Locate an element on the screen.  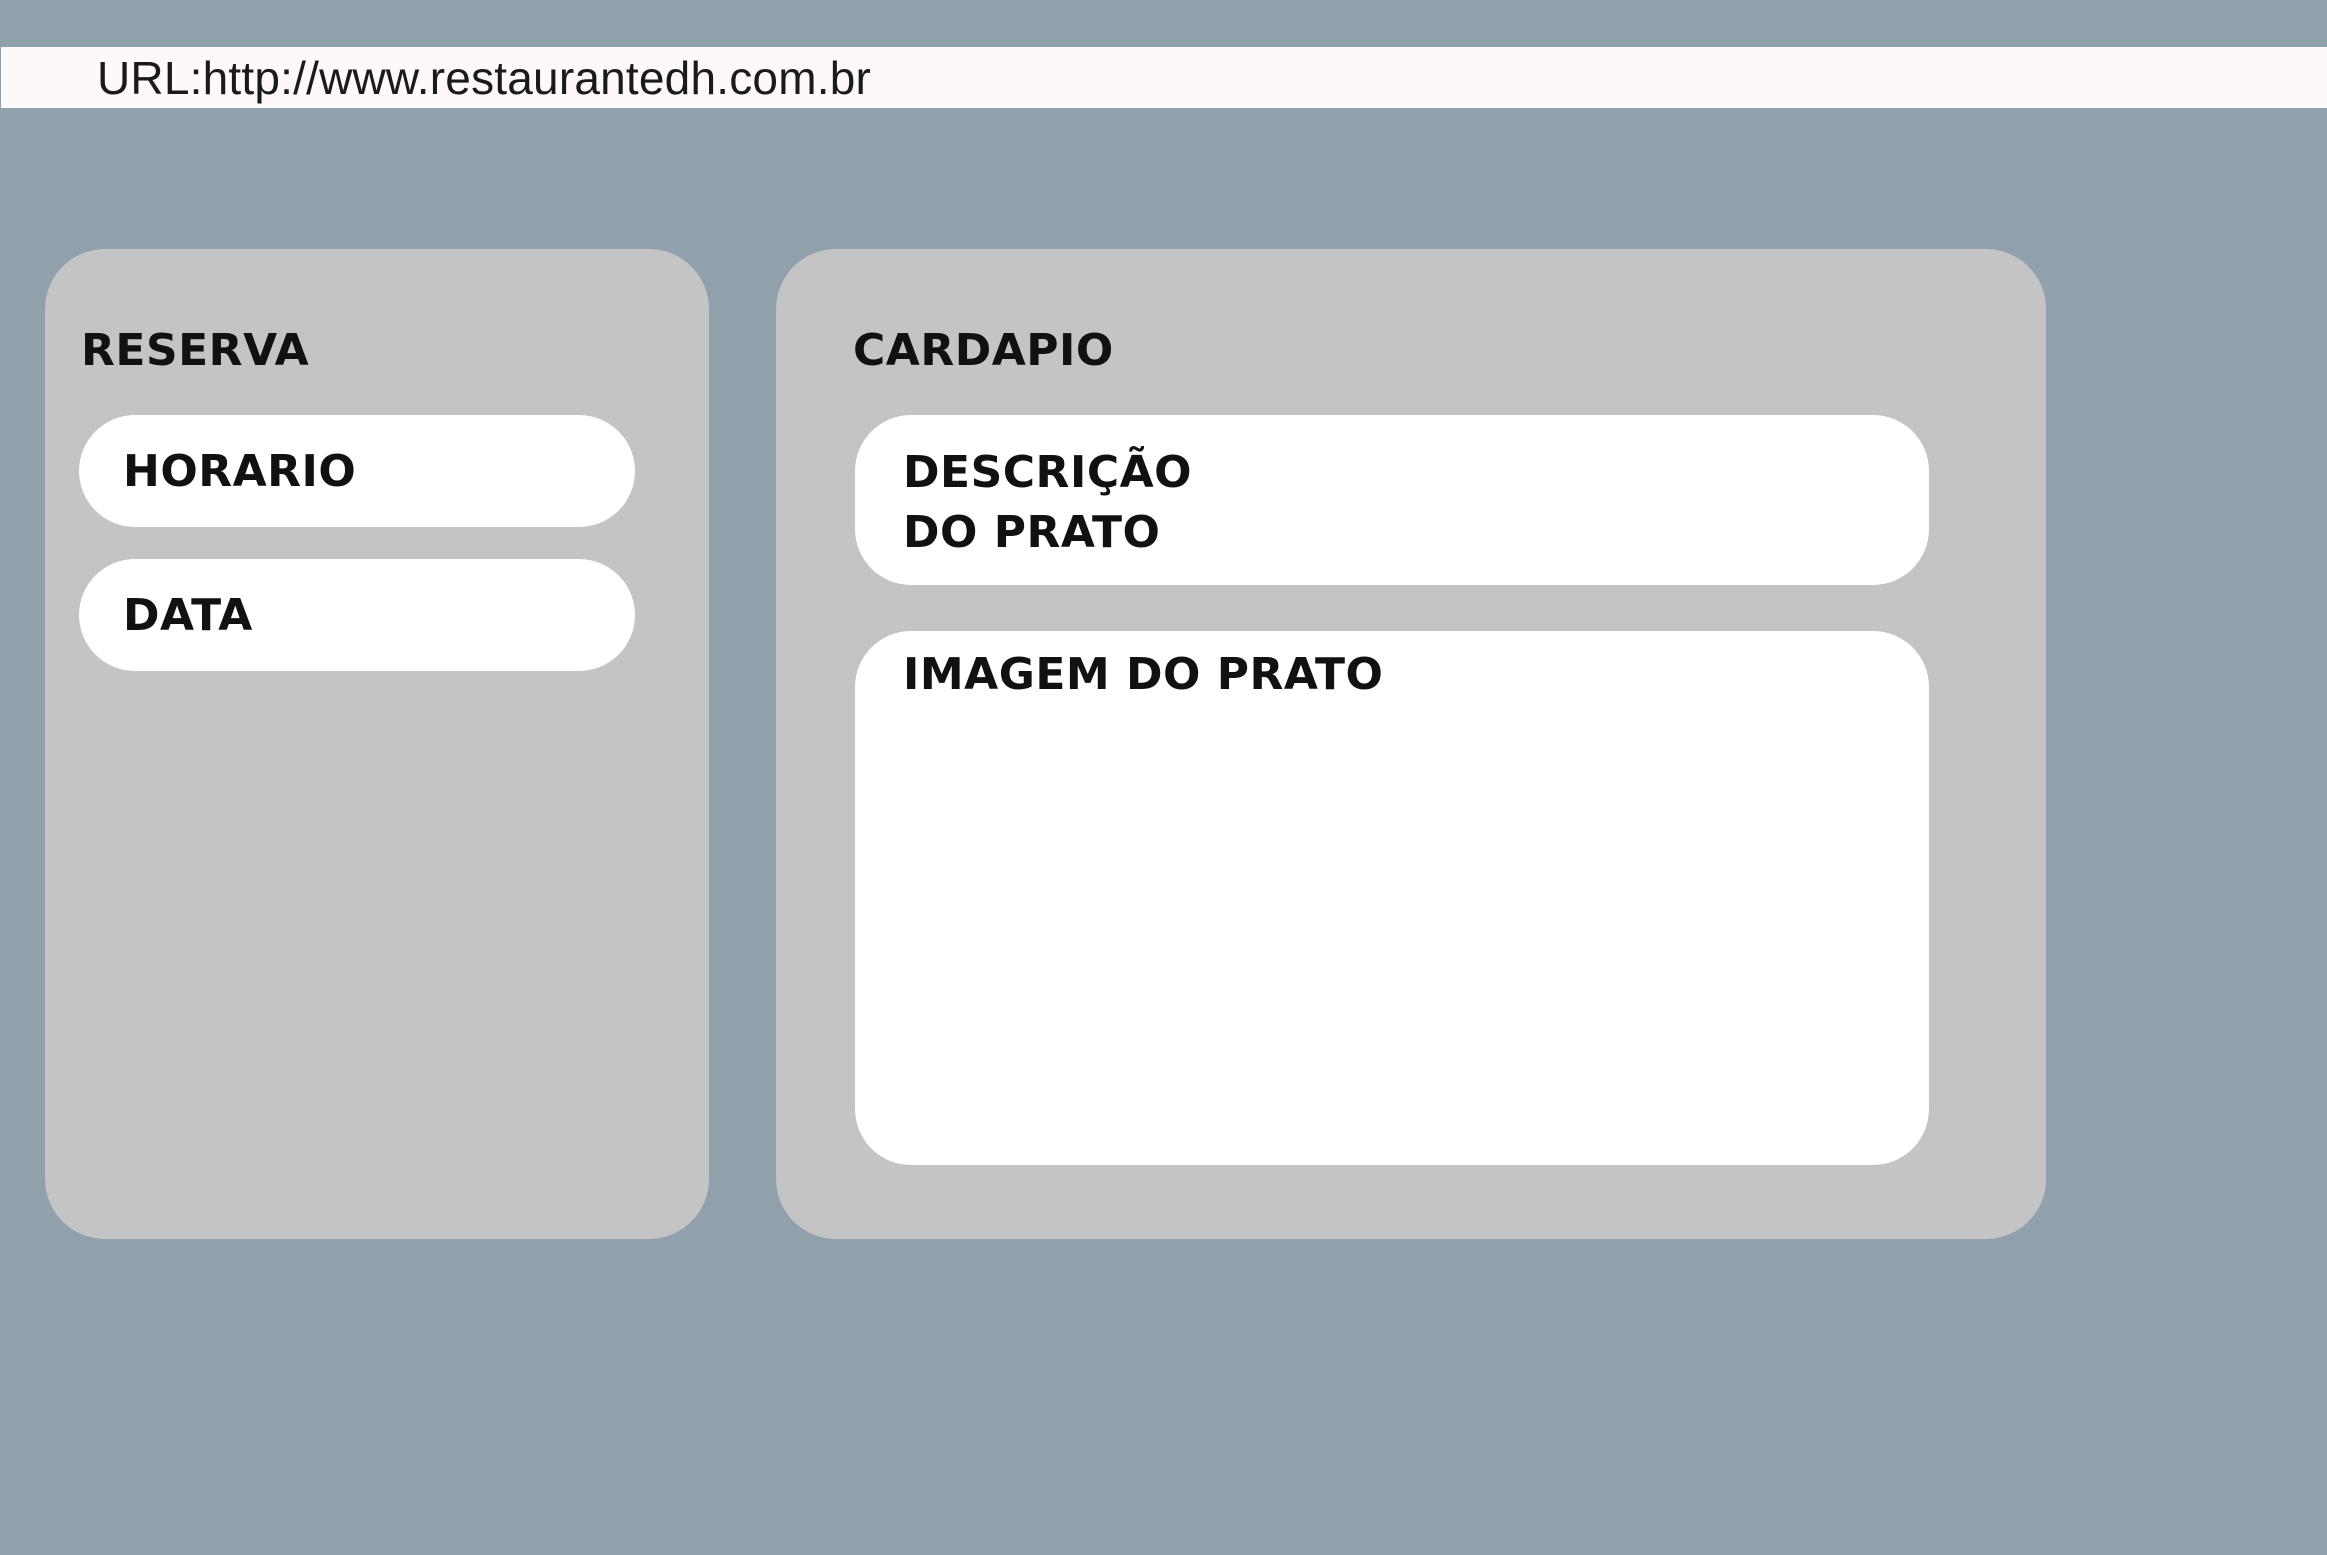
url-text: URL:http://www.restaurantedh.com.br is located at coordinates (484, 77).